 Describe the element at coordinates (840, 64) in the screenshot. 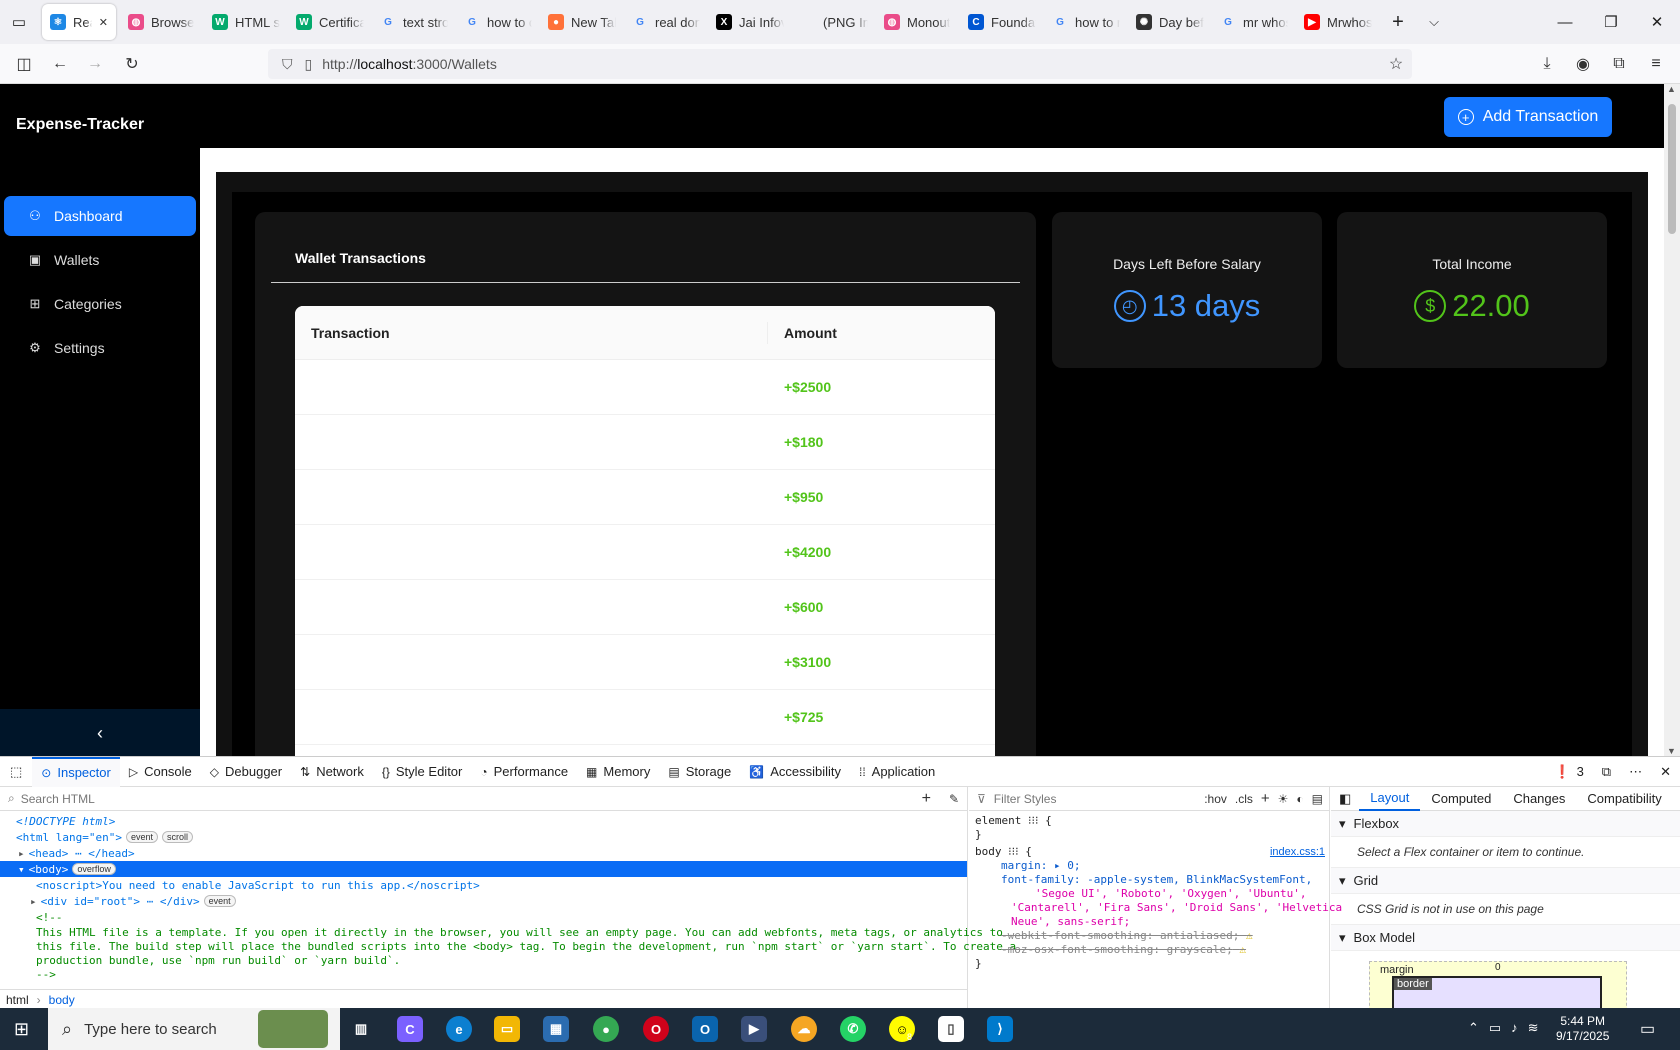

I see `url-bar: ⛉ ▯ http://localhost:3000/Wallets` at that location.